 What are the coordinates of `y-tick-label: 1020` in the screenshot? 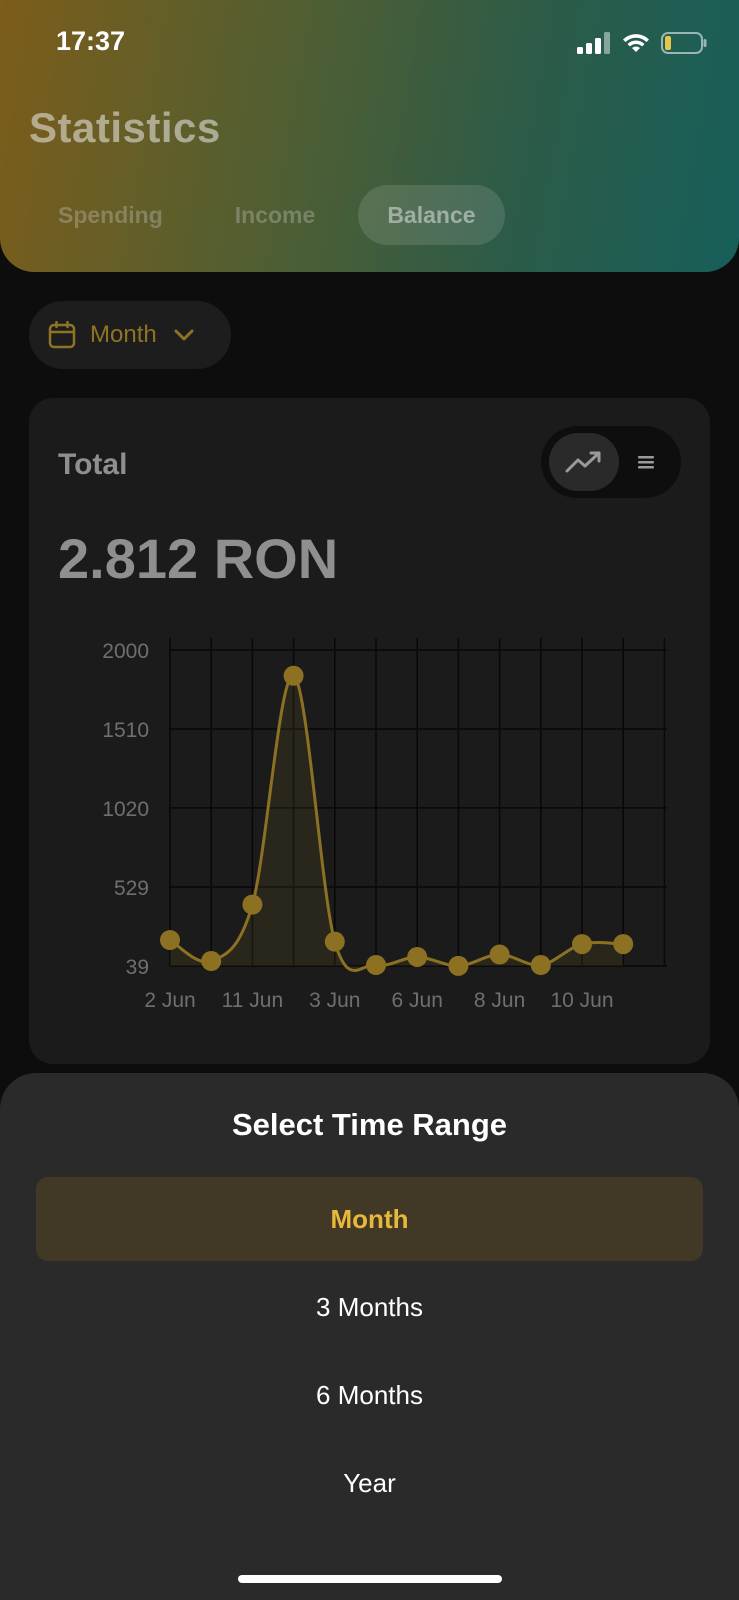 It's located at (125, 809).